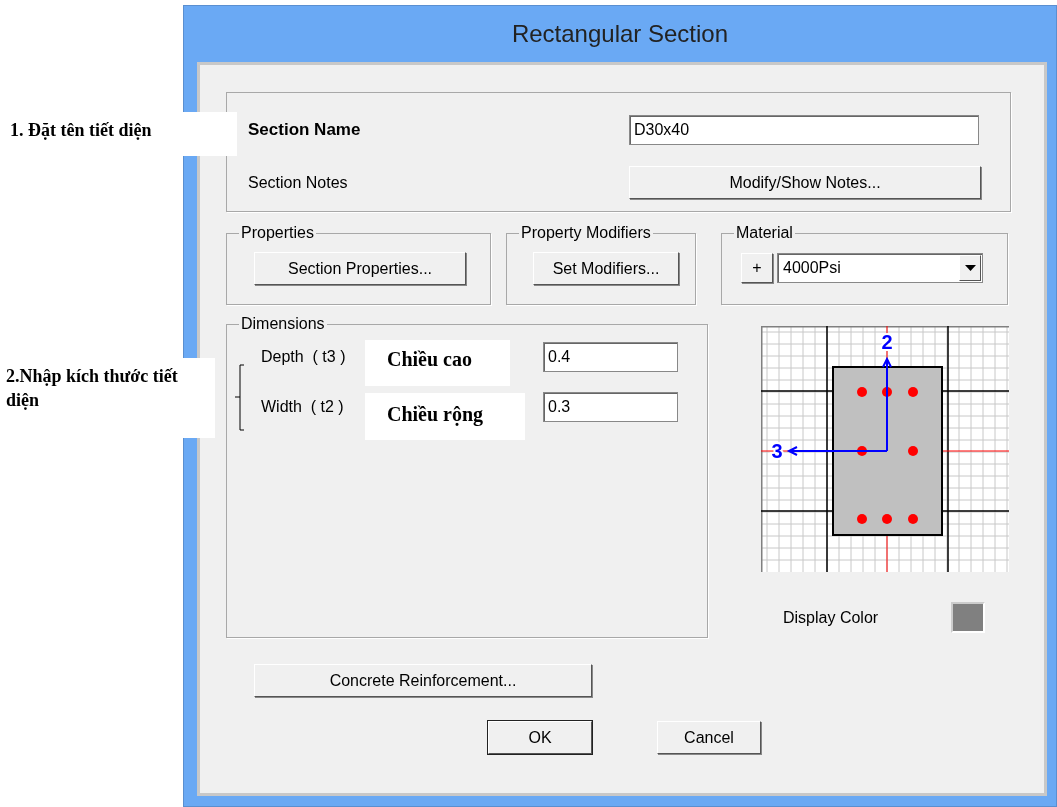  I want to click on dimension-field: 0.4, so click(610, 357).